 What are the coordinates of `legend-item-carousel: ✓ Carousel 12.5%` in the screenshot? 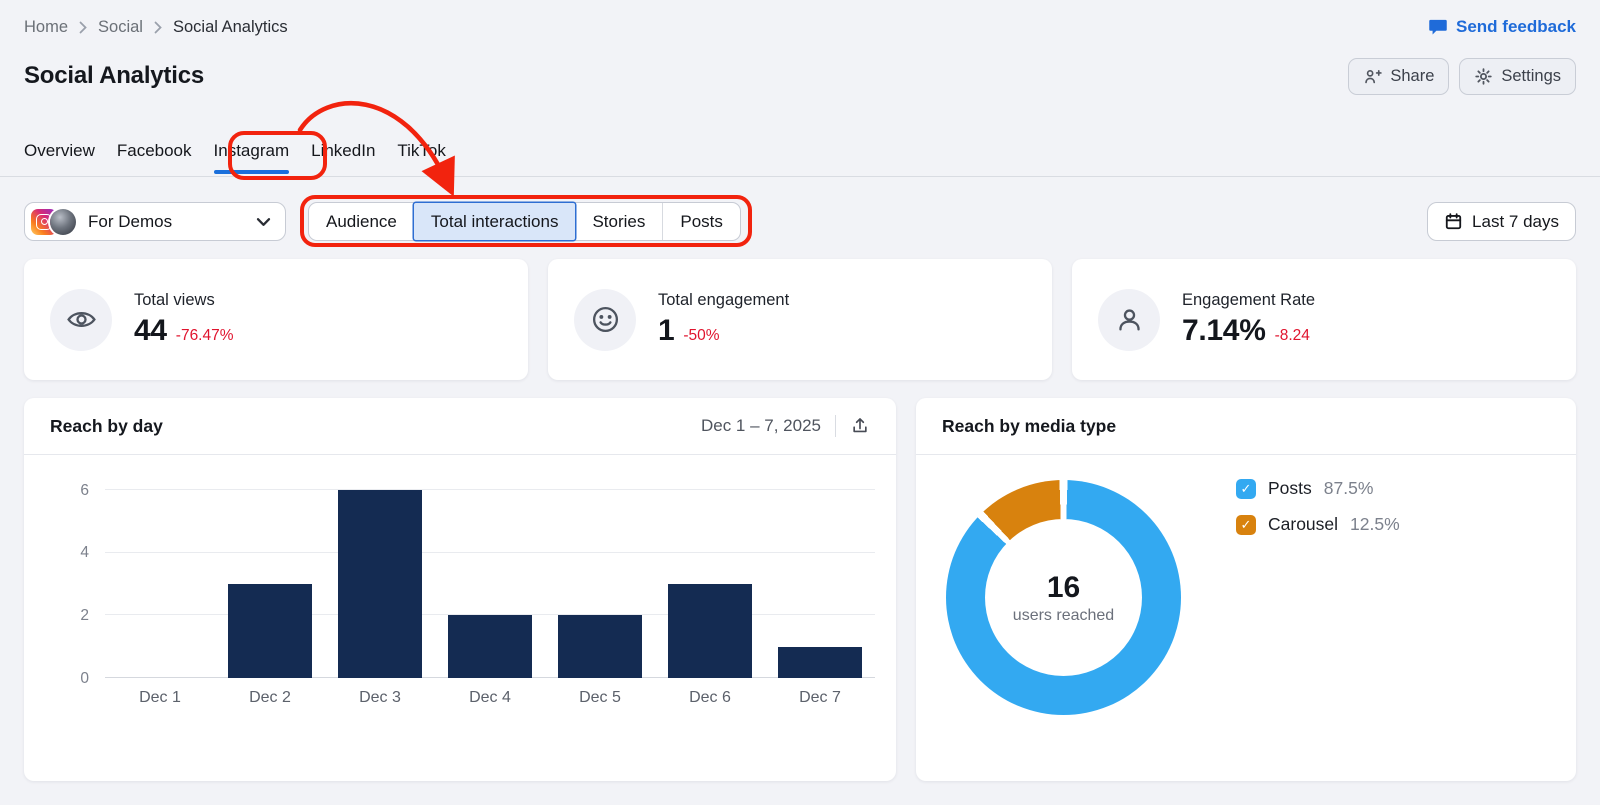 It's located at (1318, 524).